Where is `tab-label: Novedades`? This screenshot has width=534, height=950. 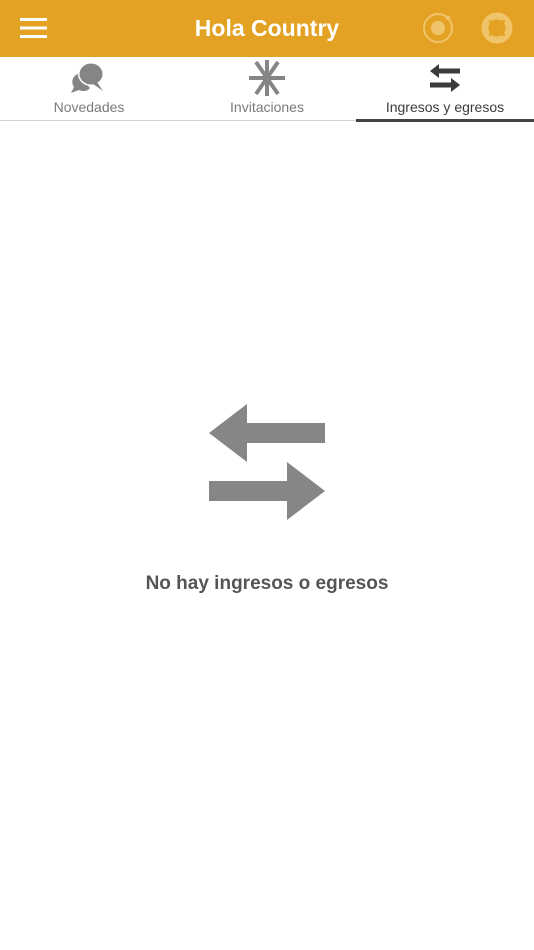 tab-label: Novedades is located at coordinates (89, 107).